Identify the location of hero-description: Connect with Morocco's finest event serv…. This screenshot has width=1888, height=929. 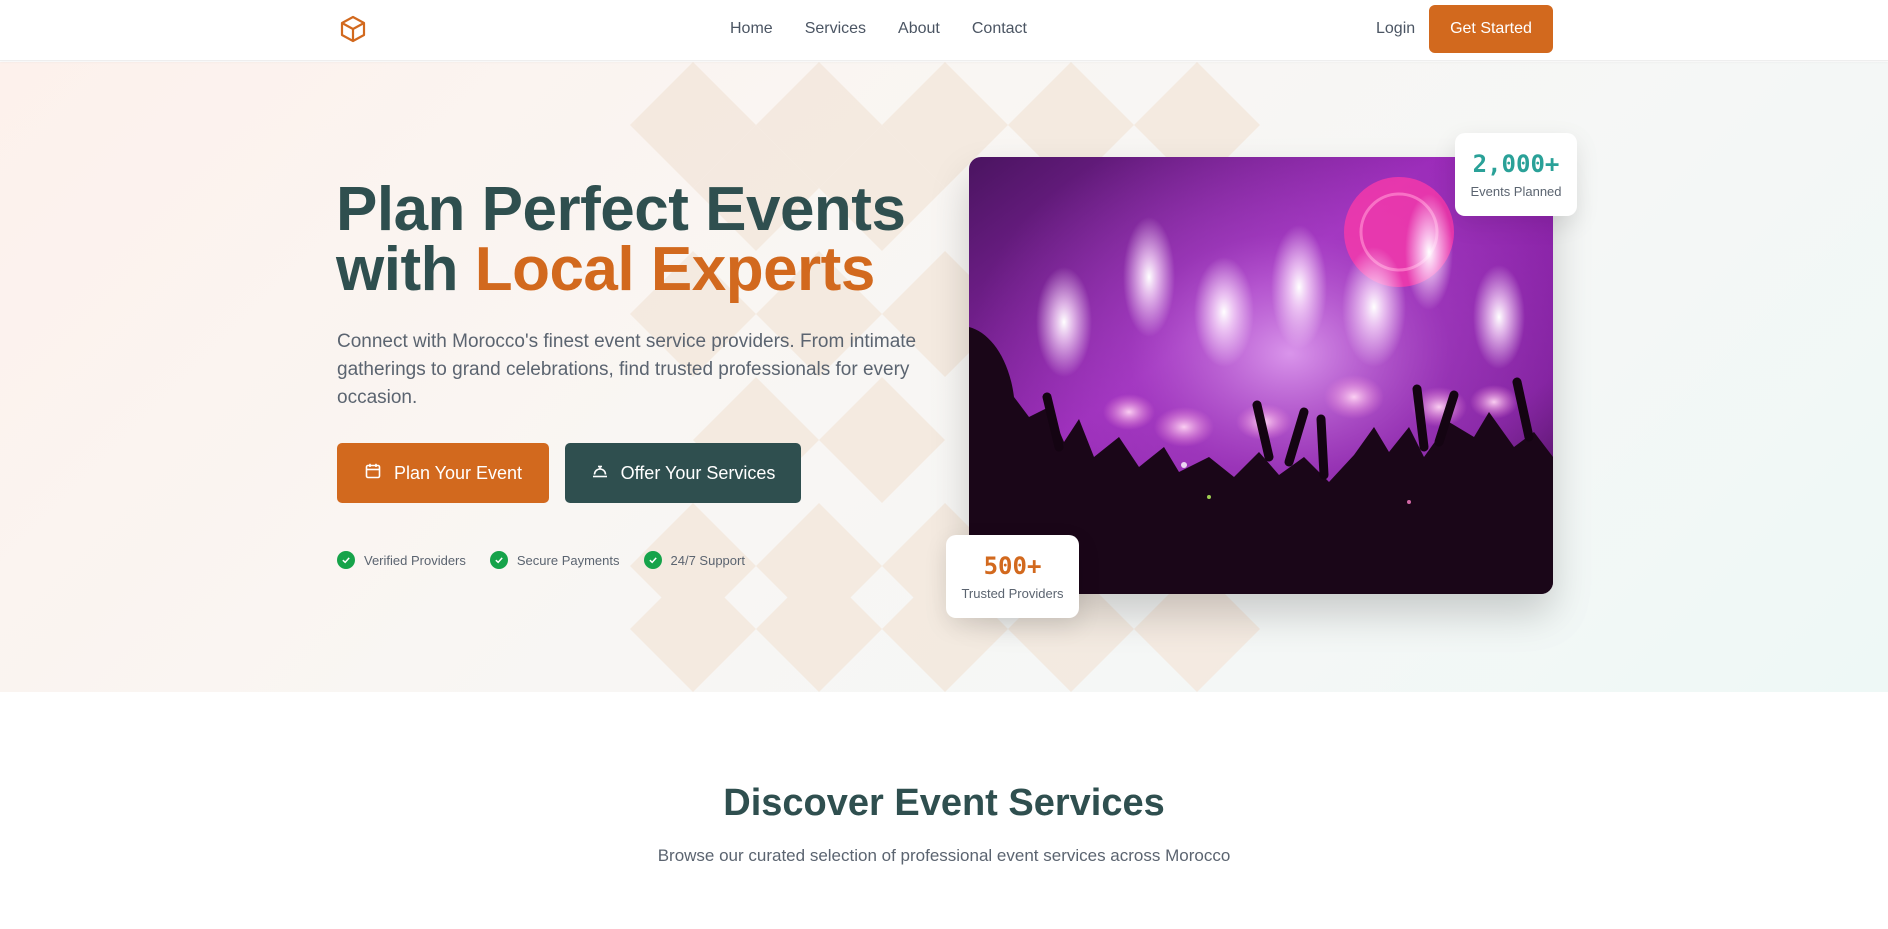
(627, 369).